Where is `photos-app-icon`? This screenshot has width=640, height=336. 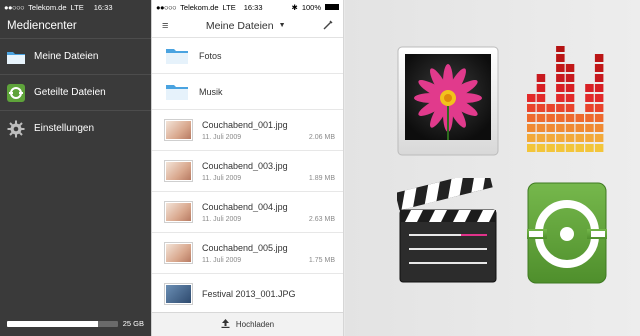
photos-app-icon is located at coordinates (448, 104).